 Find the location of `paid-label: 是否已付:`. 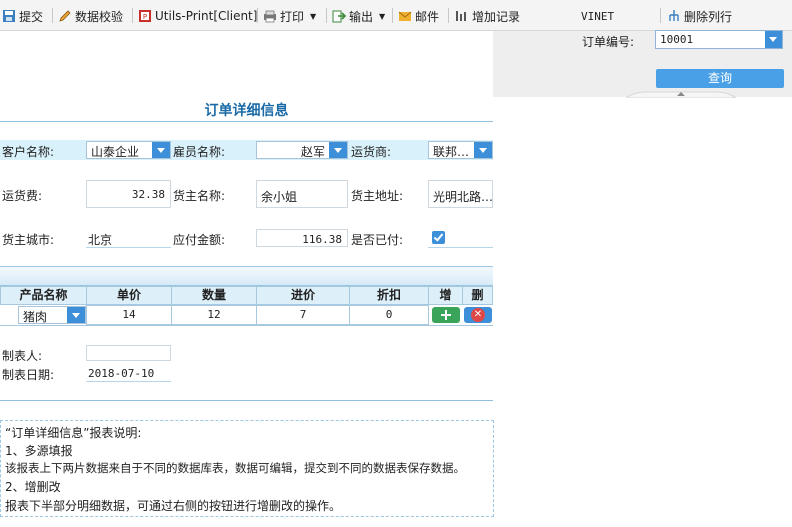

paid-label: 是否已付: is located at coordinates (377, 240).